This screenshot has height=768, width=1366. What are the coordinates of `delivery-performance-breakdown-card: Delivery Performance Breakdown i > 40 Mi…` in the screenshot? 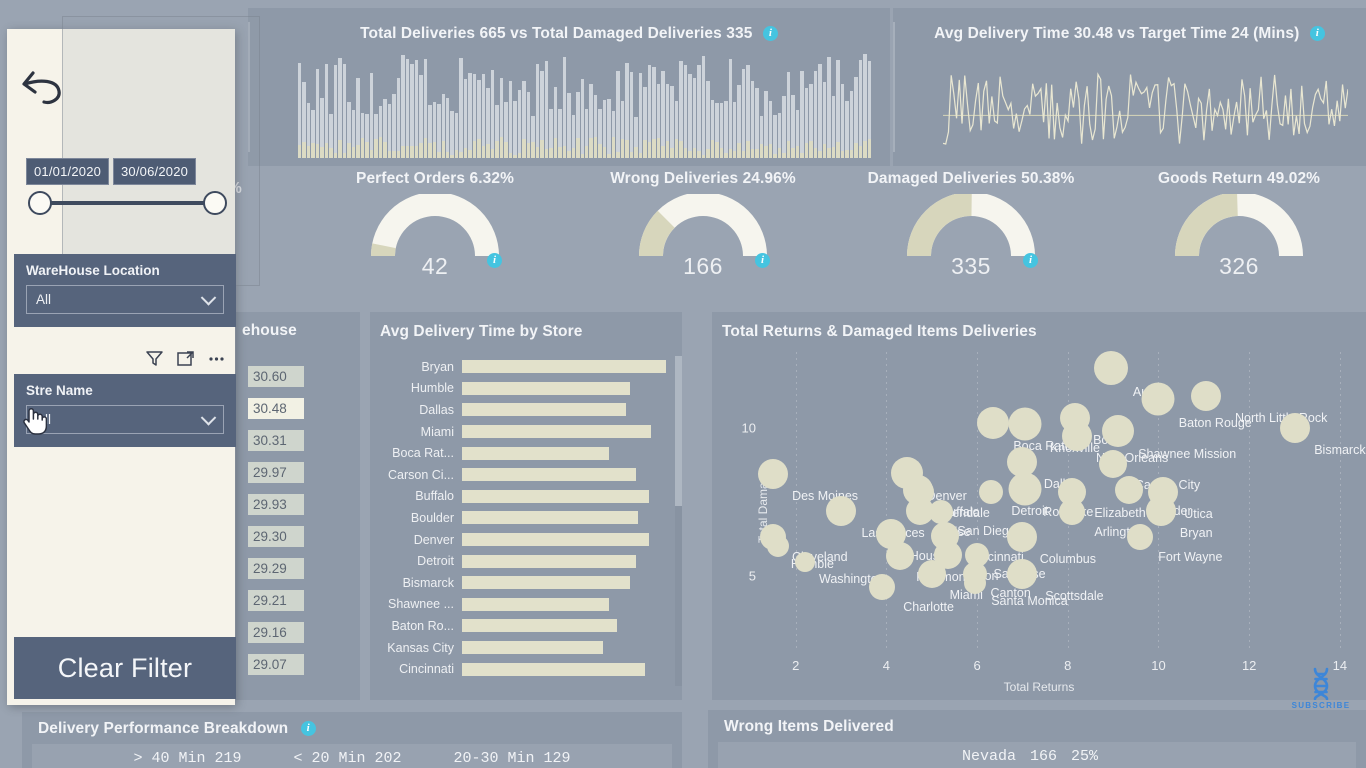 It's located at (352, 740).